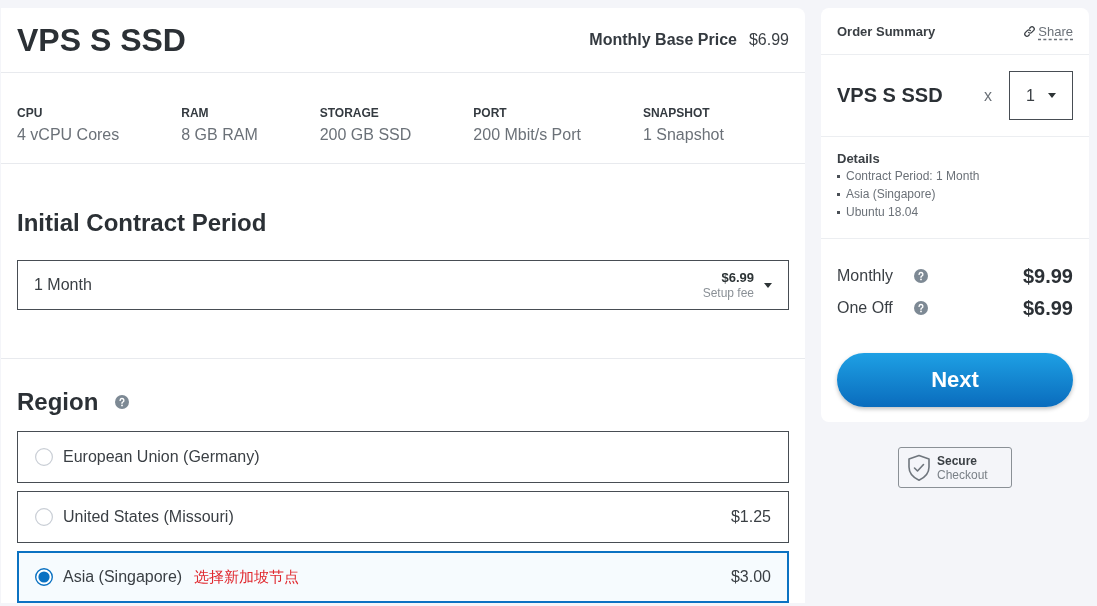  What do you see at coordinates (919, 467) in the screenshot?
I see `shield-check-icon` at bounding box center [919, 467].